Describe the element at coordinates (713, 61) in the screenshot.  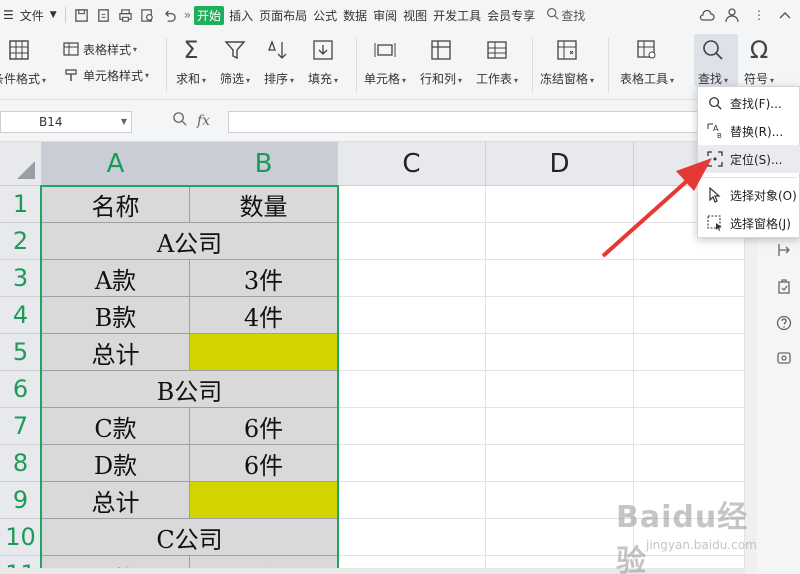
I see `find-button: 查找 ▾` at that location.